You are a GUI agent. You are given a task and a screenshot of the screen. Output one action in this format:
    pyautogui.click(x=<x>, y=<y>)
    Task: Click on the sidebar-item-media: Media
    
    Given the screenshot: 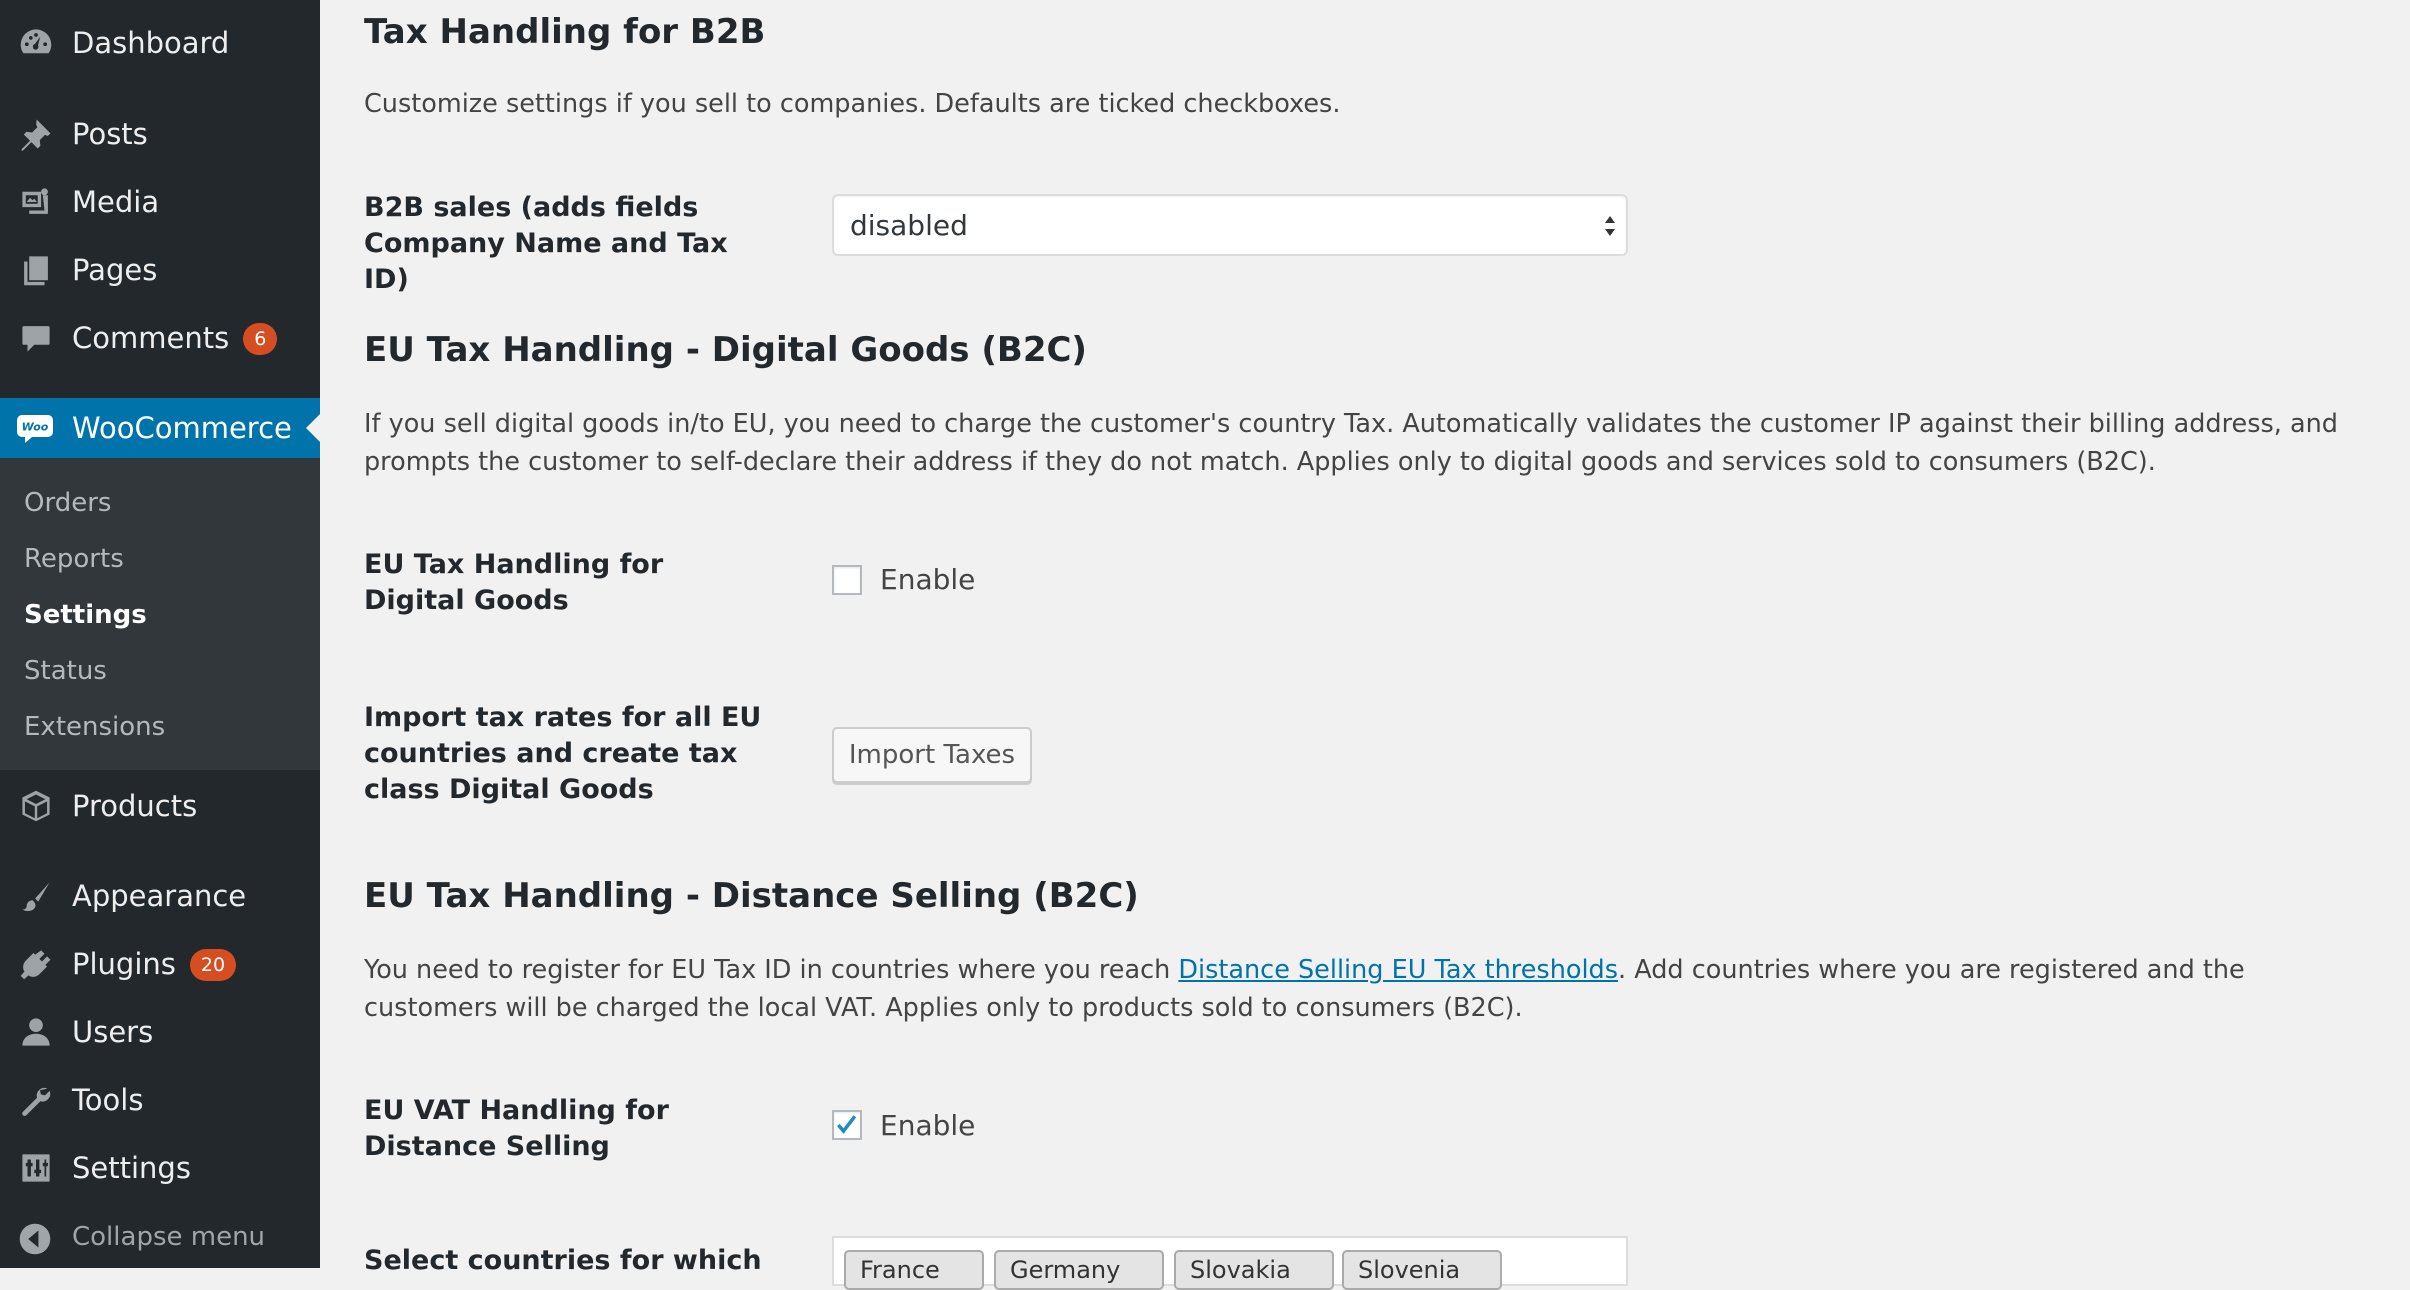 What is the action you would take?
    pyautogui.click(x=160, y=202)
    